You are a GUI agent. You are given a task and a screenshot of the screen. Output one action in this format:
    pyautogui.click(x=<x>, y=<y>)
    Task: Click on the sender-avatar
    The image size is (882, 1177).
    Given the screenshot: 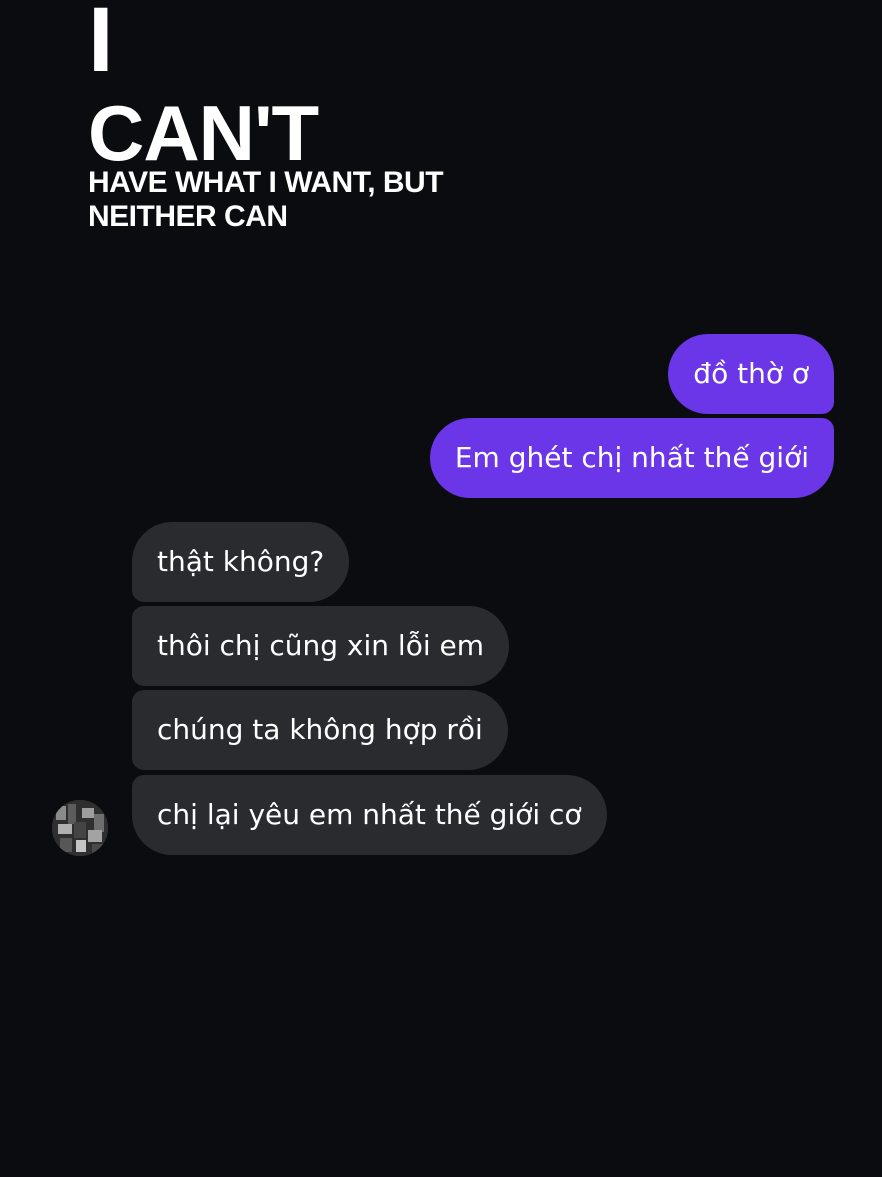 What is the action you would take?
    pyautogui.click(x=80, y=828)
    